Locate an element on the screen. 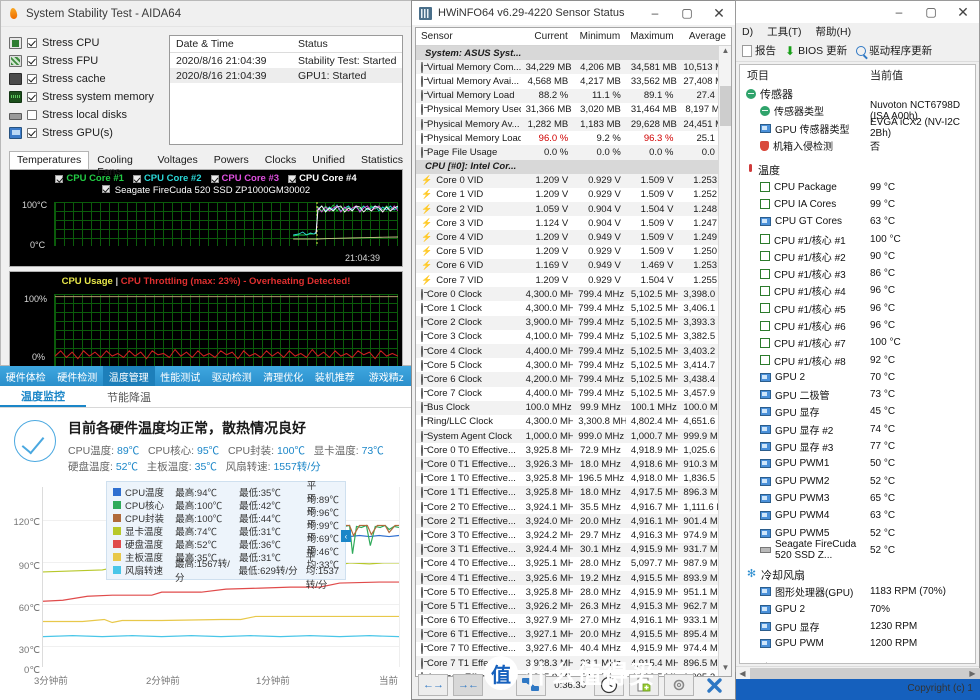  tab-temperatures: Temperatures is located at coordinates (49, 160).